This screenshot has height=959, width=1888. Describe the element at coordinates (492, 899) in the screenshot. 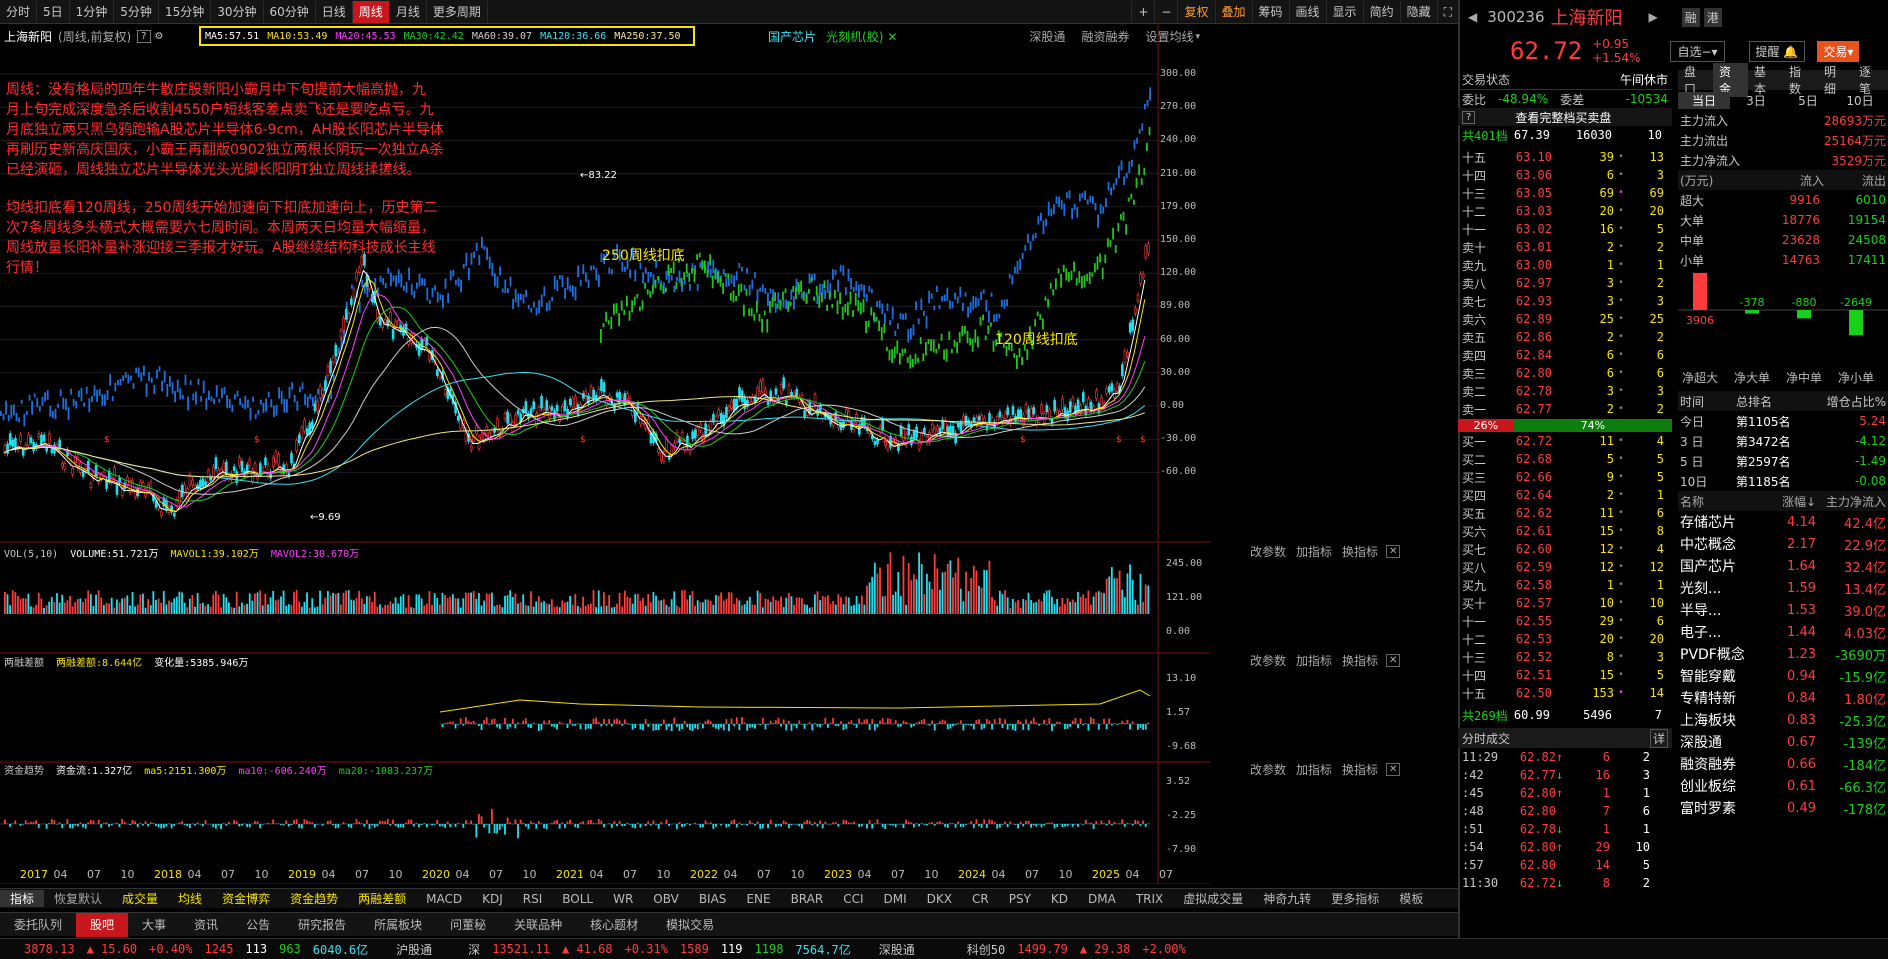

I see `indicator-tab: KDJ` at that location.